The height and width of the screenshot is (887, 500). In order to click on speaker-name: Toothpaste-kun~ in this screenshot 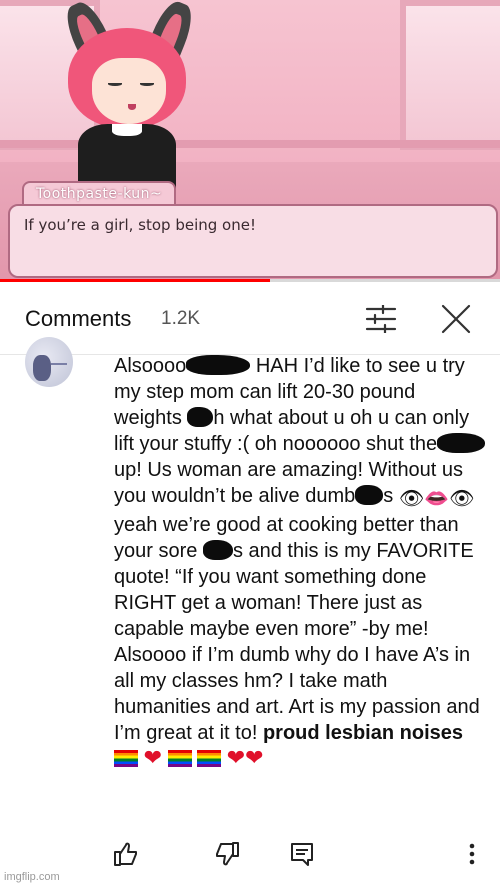, I will do `click(99, 193)`.